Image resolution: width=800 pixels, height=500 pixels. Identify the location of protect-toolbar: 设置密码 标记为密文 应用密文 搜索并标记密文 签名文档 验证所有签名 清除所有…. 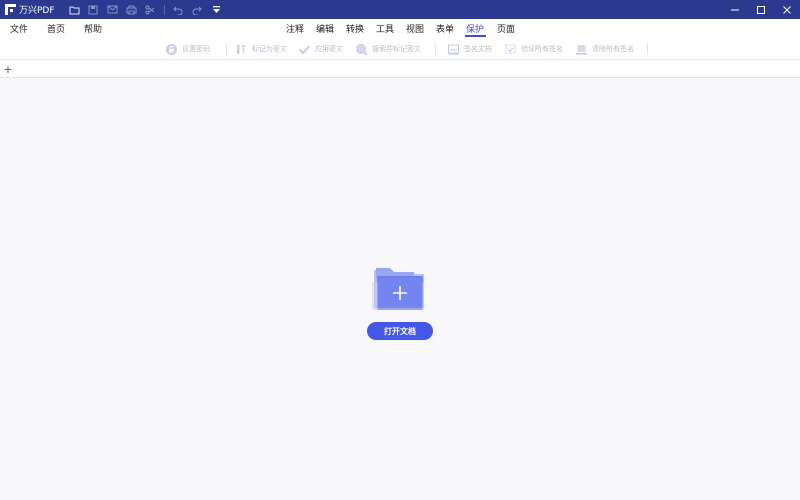
(400, 49).